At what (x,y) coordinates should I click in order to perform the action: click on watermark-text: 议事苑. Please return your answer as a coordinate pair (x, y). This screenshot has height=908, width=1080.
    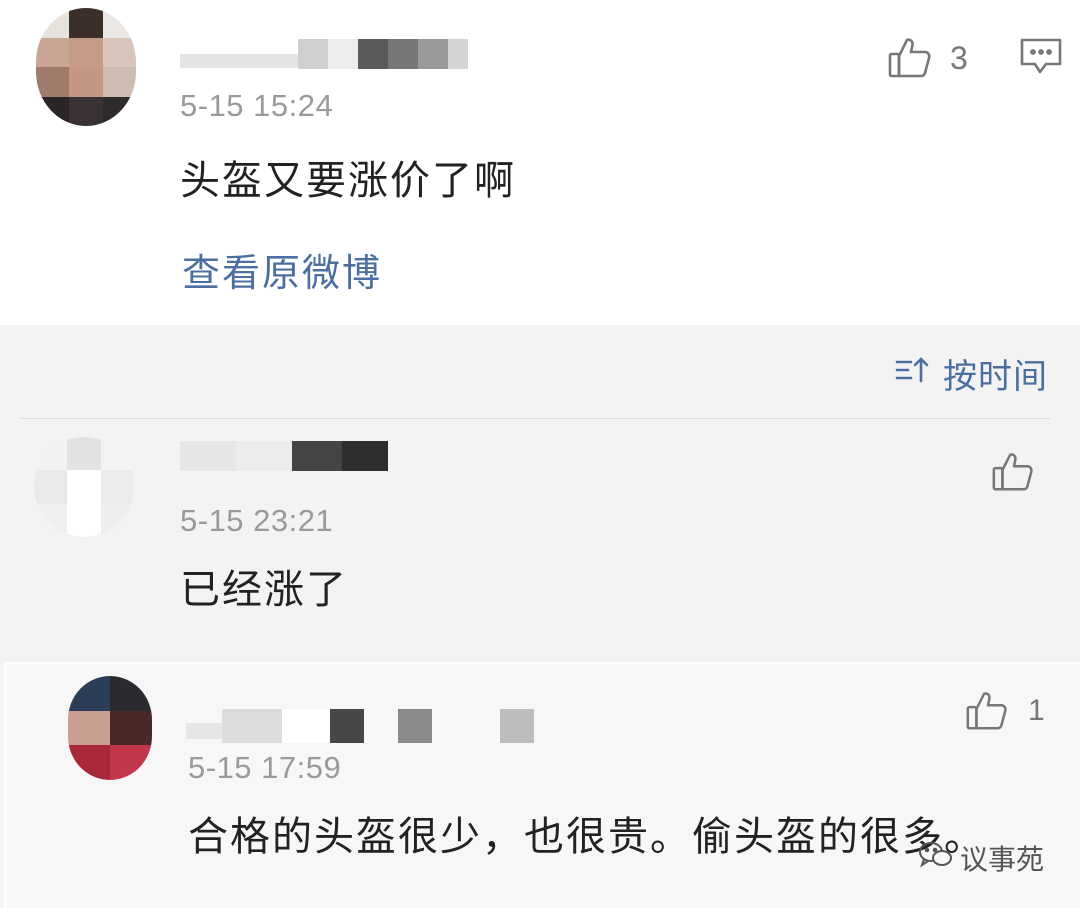
    Looking at the image, I should click on (1001, 859).